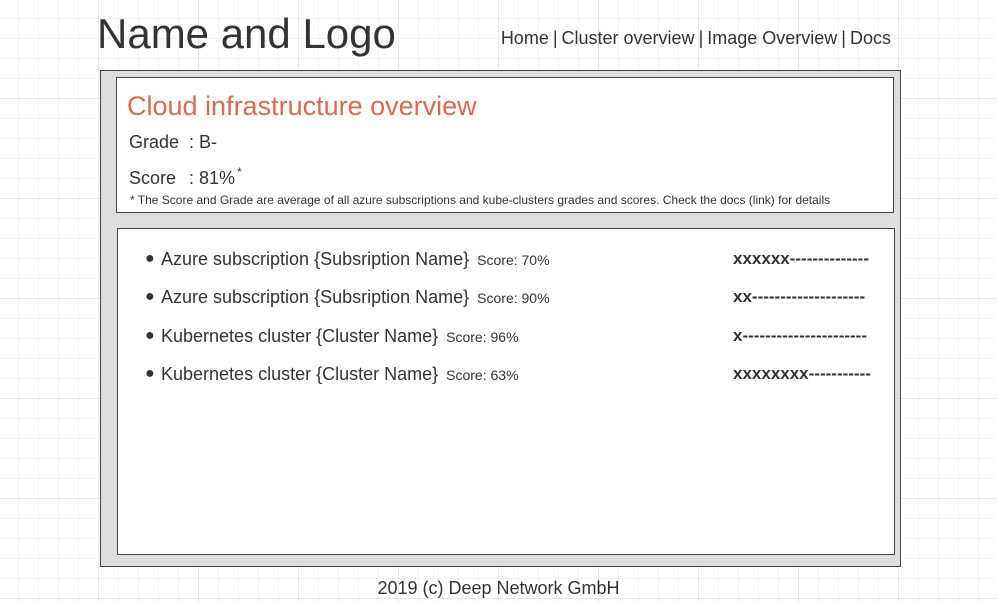 The width and height of the screenshot is (997, 603). Describe the element at coordinates (154, 142) in the screenshot. I see `grade-label: Grade` at that location.